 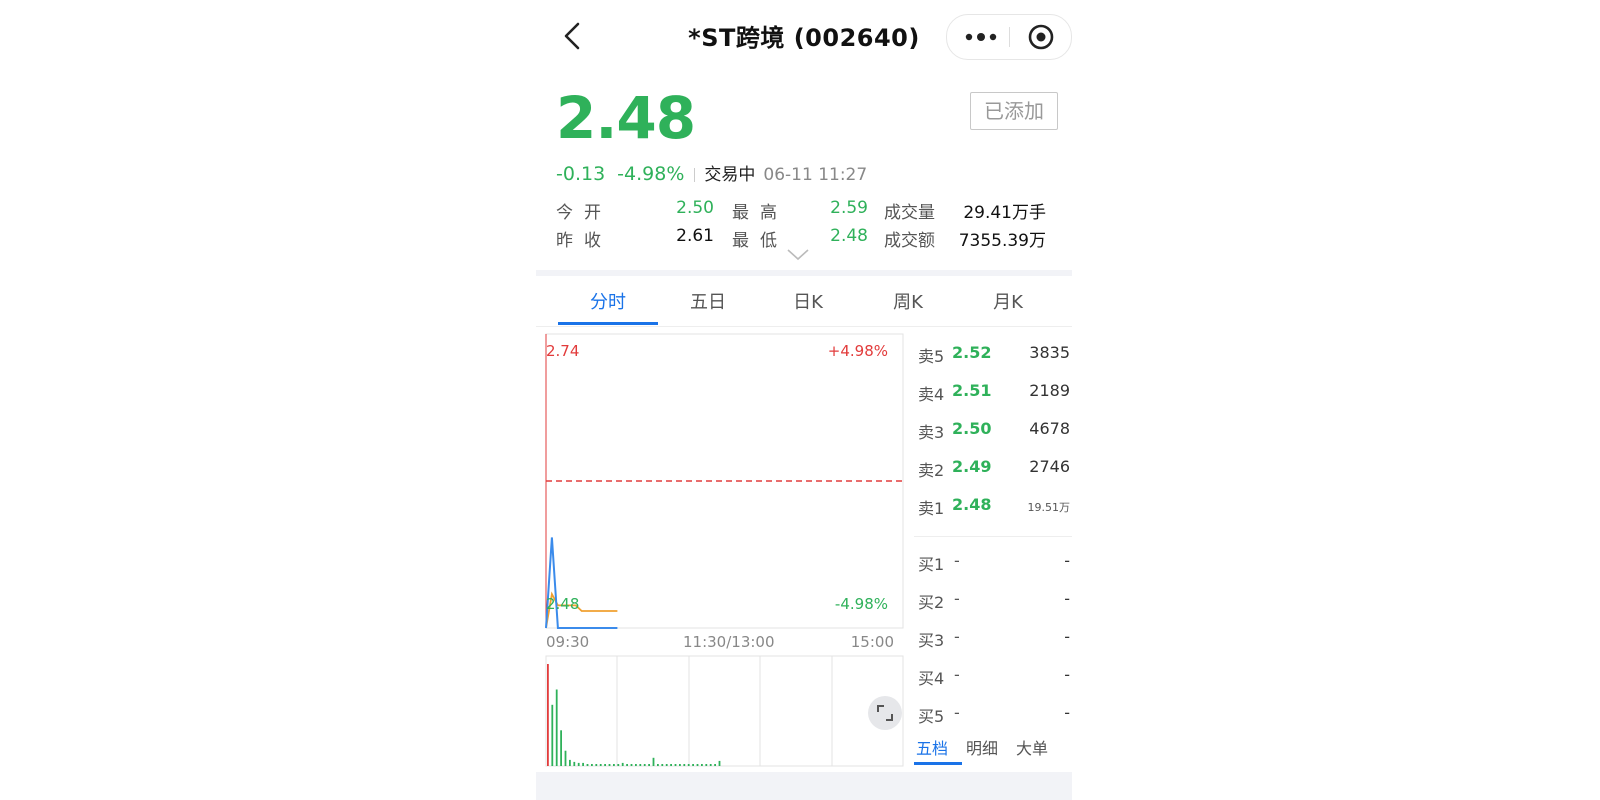 What do you see at coordinates (1049, 390) in the screenshot?
I see `ask-volume: 2189` at bounding box center [1049, 390].